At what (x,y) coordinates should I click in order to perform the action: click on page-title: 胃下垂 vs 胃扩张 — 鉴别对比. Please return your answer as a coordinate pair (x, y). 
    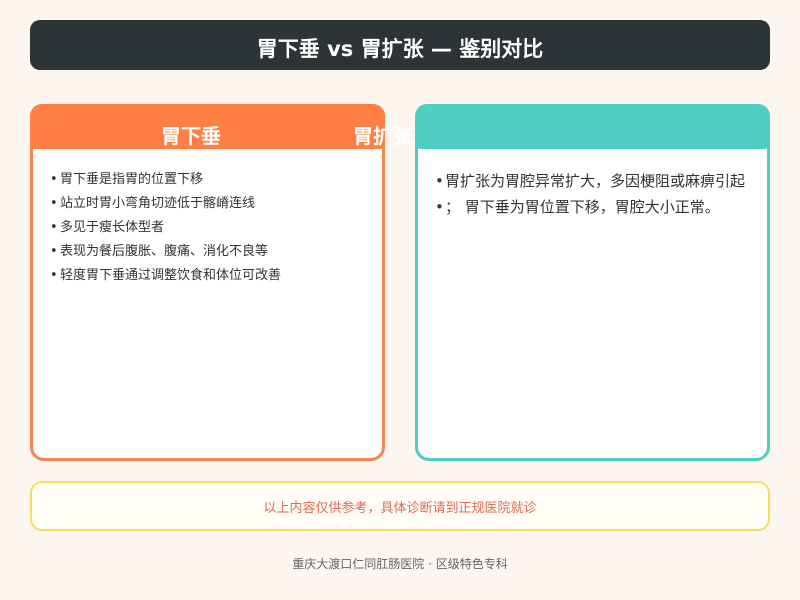
    Looking at the image, I should click on (400, 45).